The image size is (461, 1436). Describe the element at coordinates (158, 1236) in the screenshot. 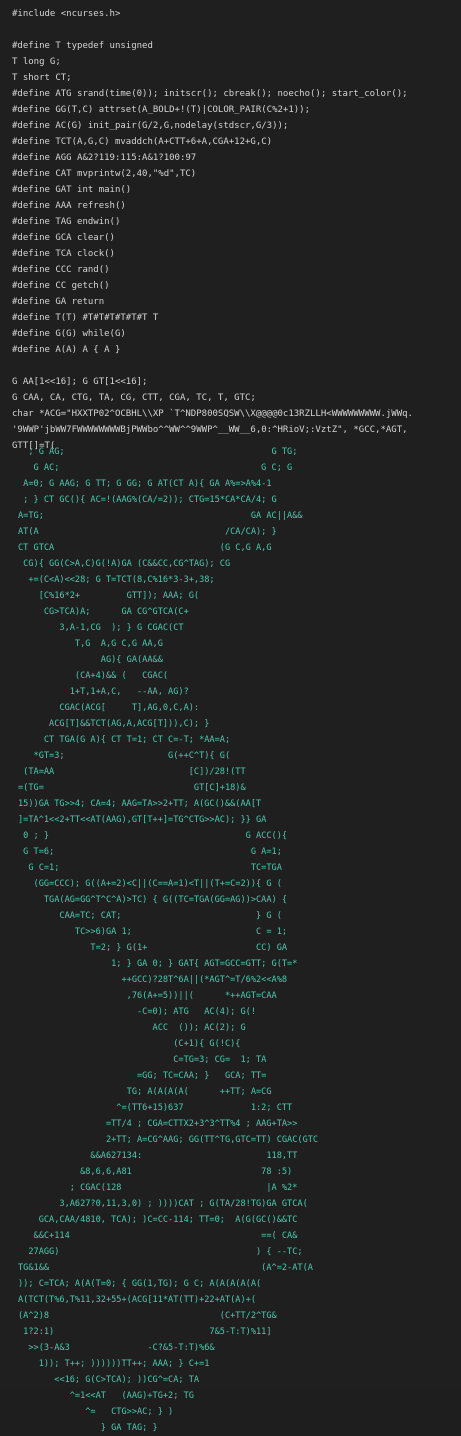

I see `art-line: &&C+114 ==( CA&` at that location.